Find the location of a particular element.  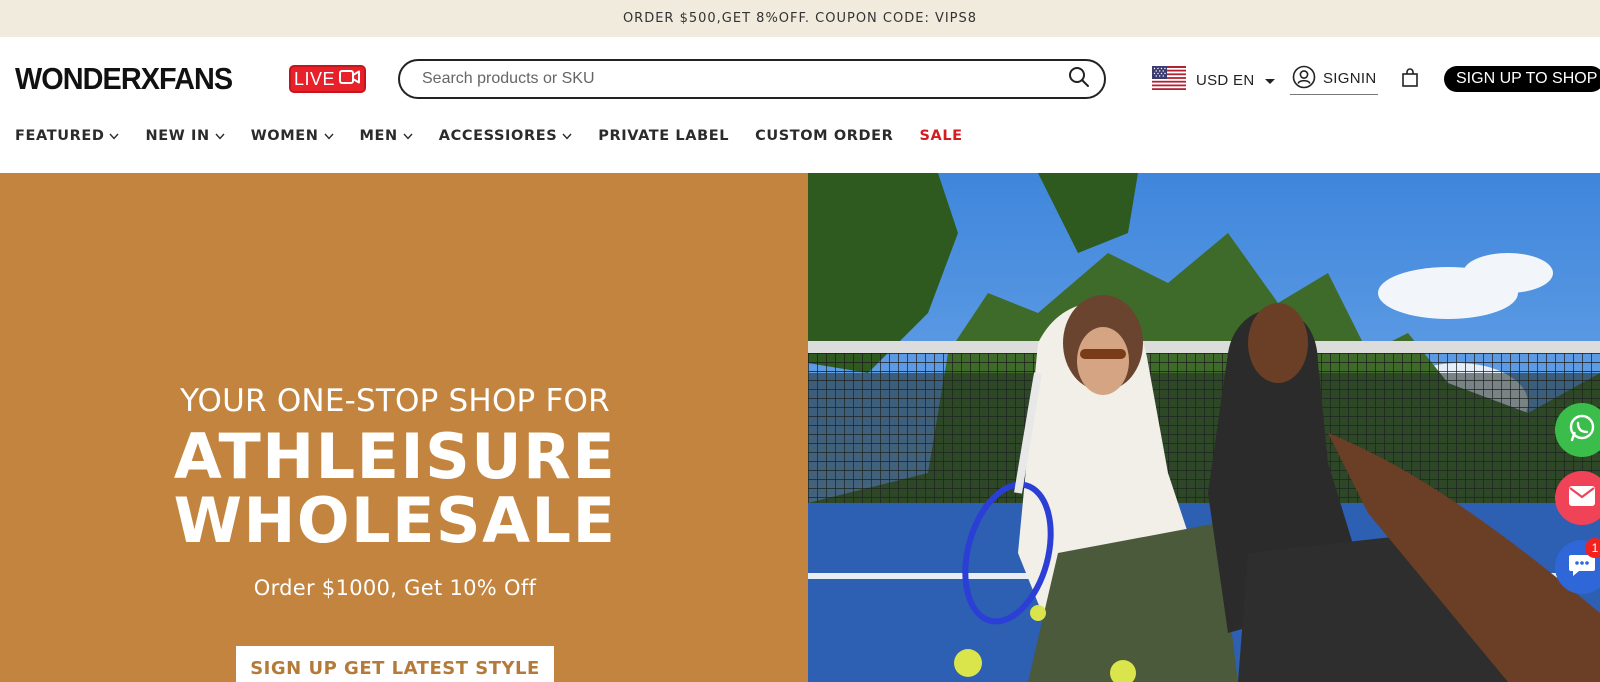

nav-item-sale: SALE is located at coordinates (940, 136).